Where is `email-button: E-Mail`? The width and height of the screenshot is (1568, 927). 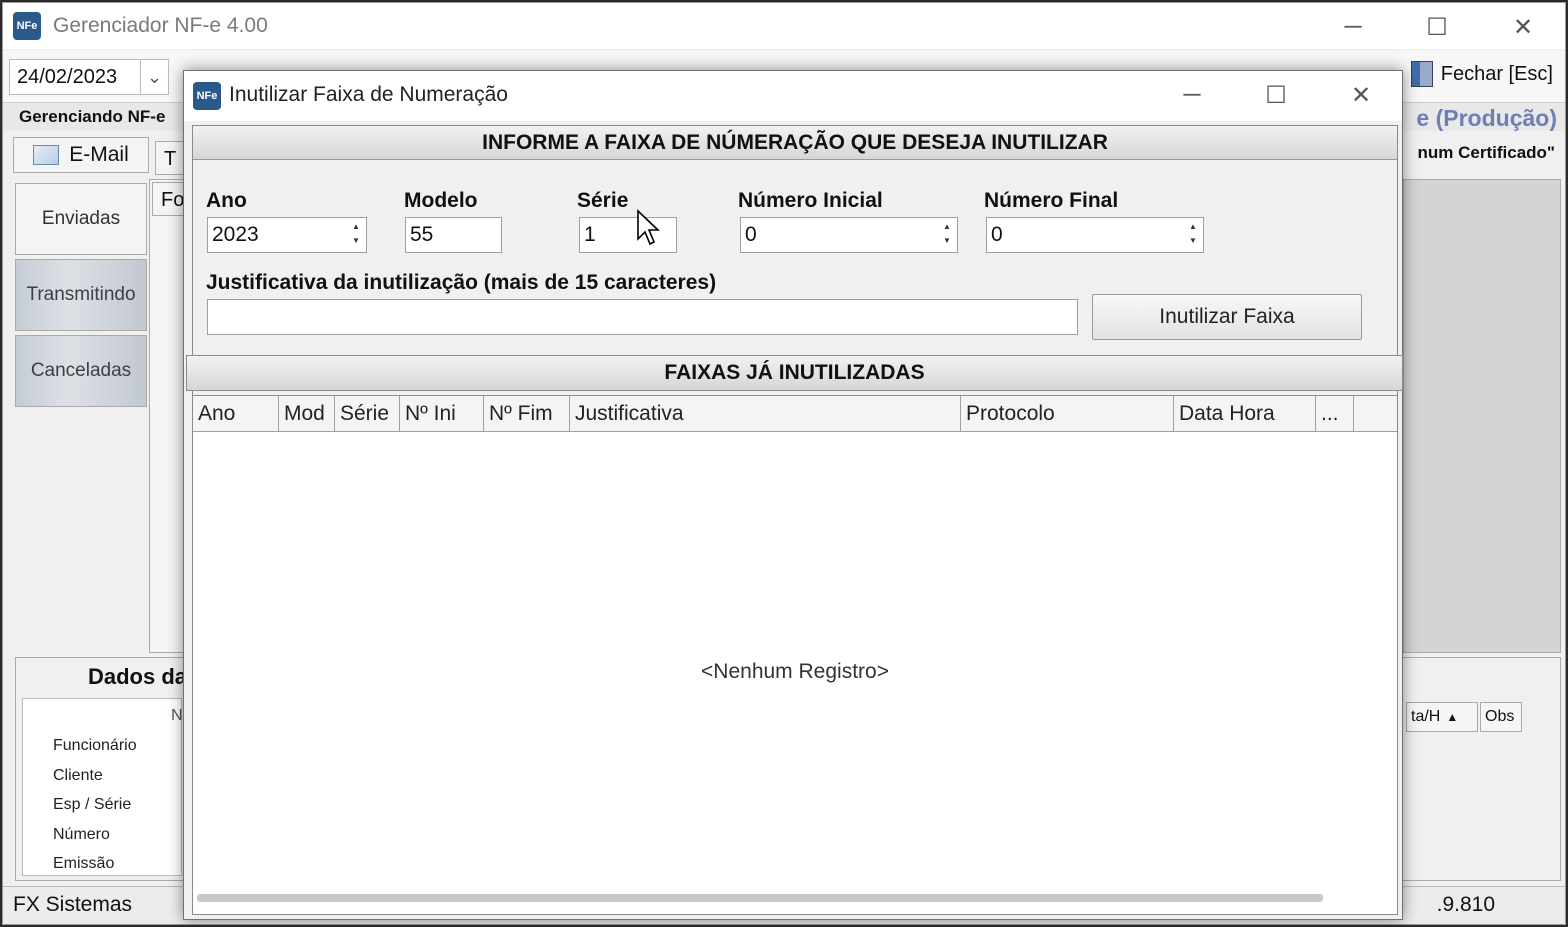 email-button: E-Mail is located at coordinates (81, 155).